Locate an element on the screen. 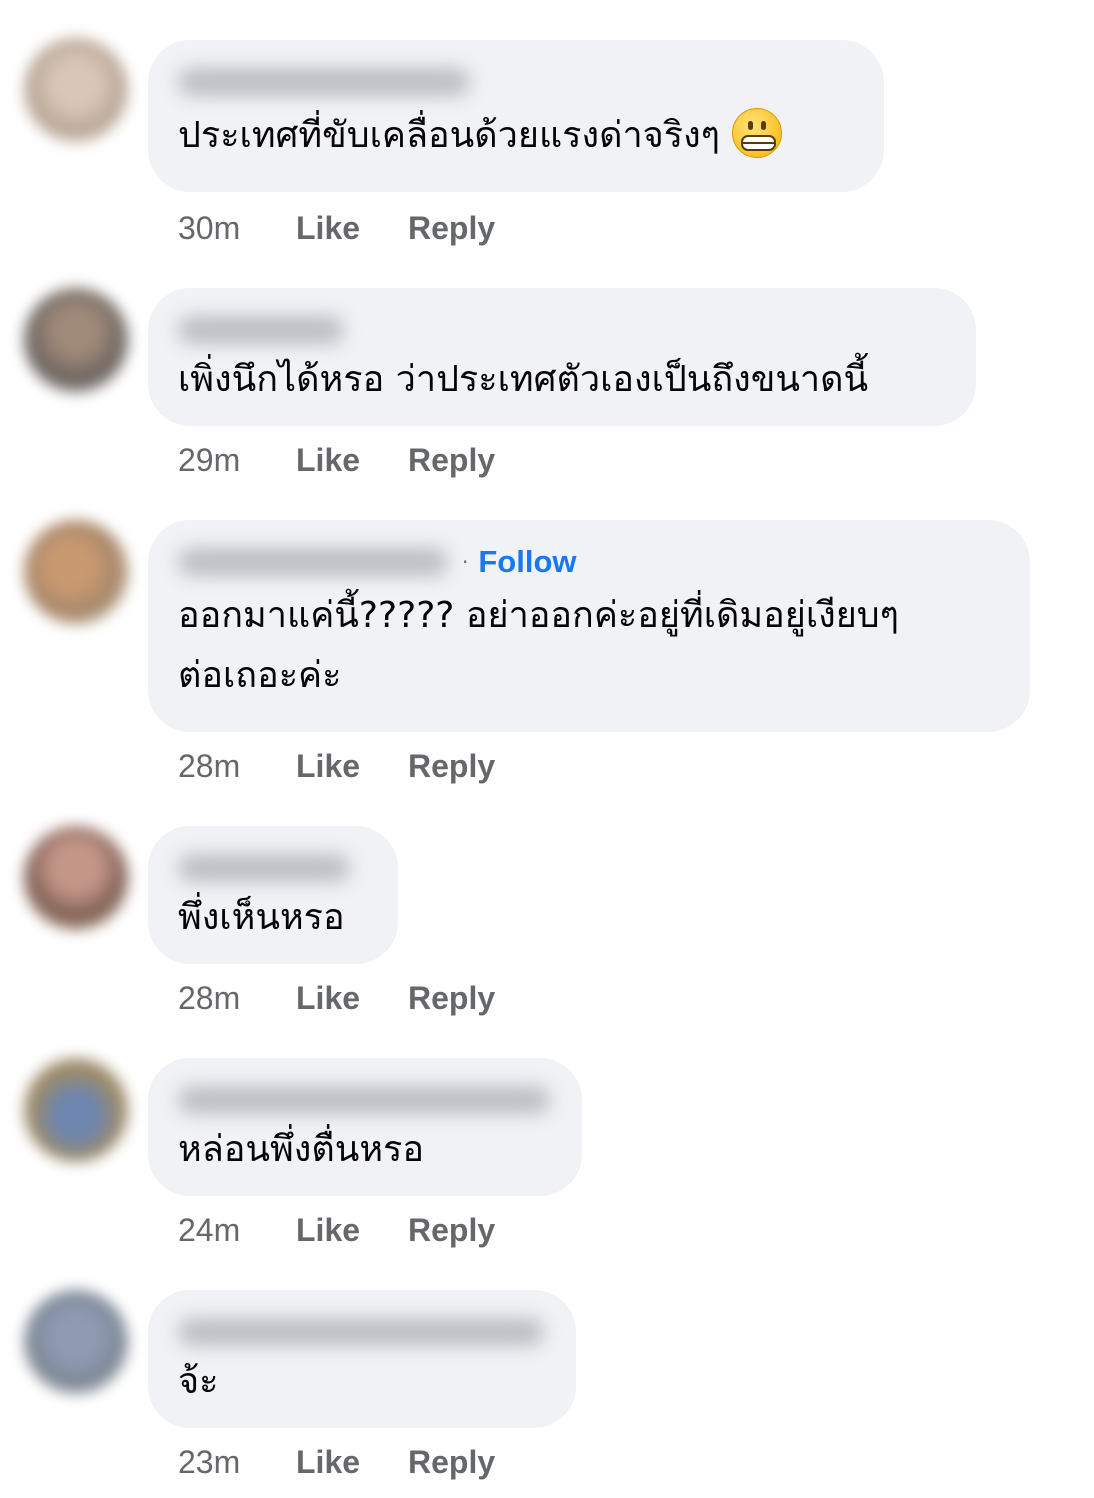 This screenshot has width=1094, height=1498. comment-timestamp: 23m is located at coordinates (209, 1461).